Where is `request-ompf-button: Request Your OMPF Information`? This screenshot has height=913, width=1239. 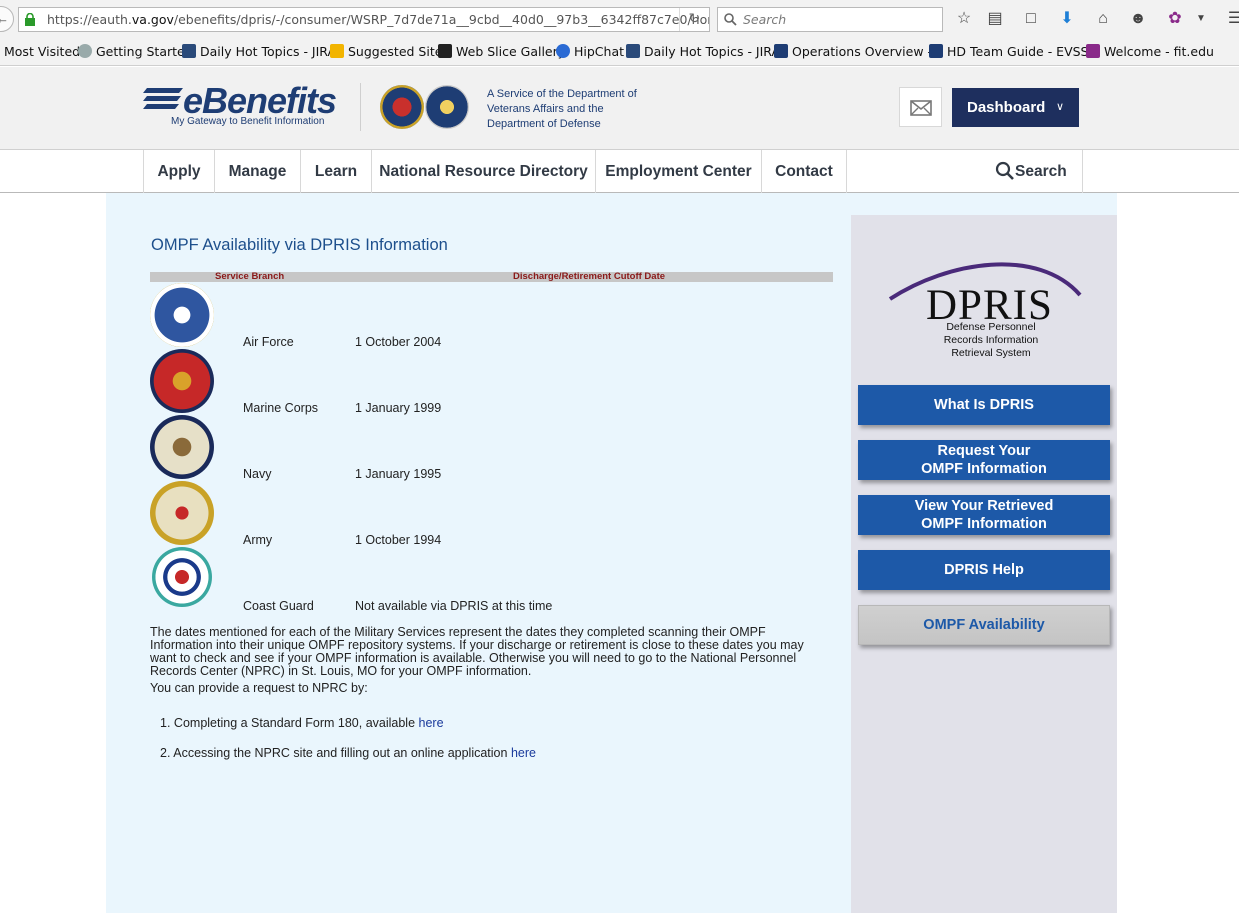 request-ompf-button: Request Your OMPF Information is located at coordinates (984, 460).